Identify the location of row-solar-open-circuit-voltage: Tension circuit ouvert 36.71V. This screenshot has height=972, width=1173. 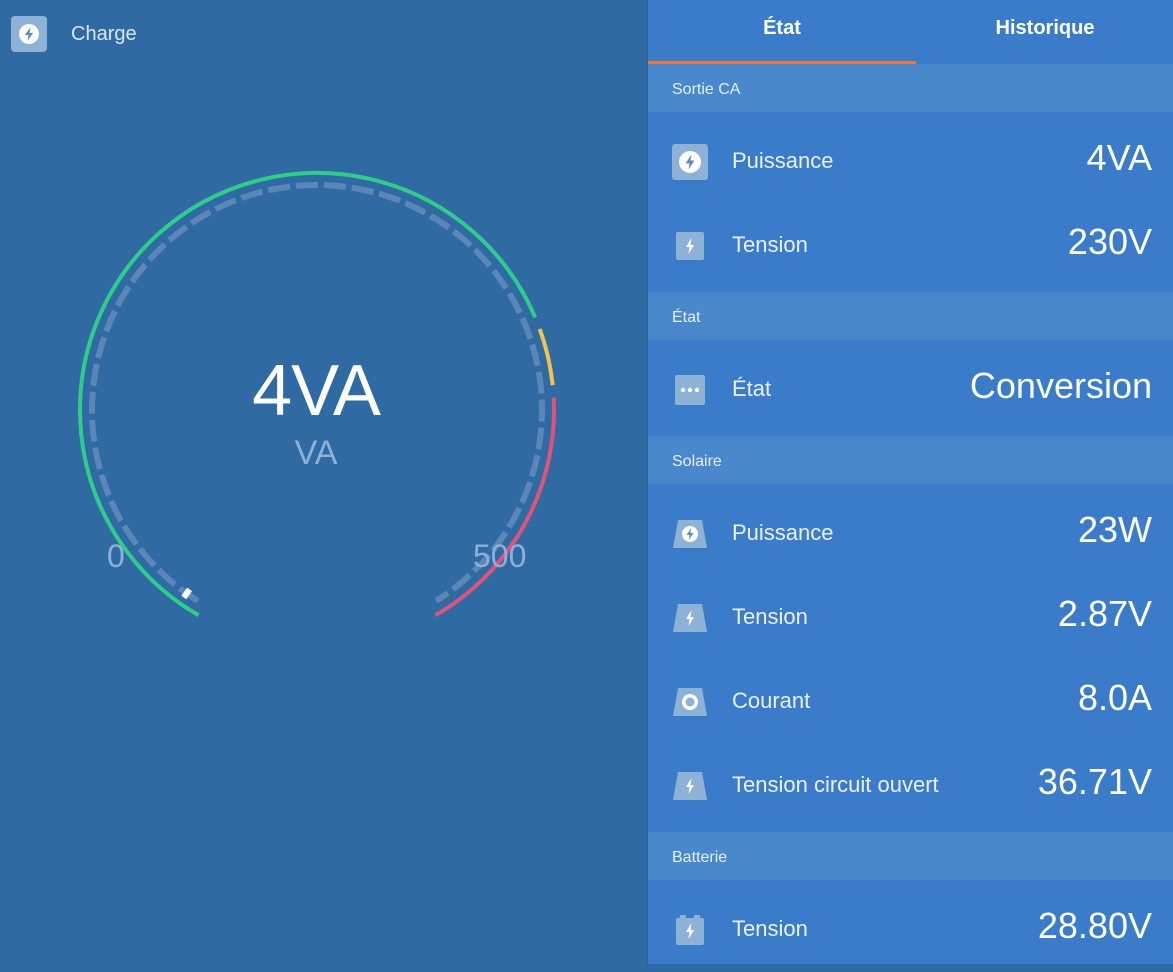
(910, 786).